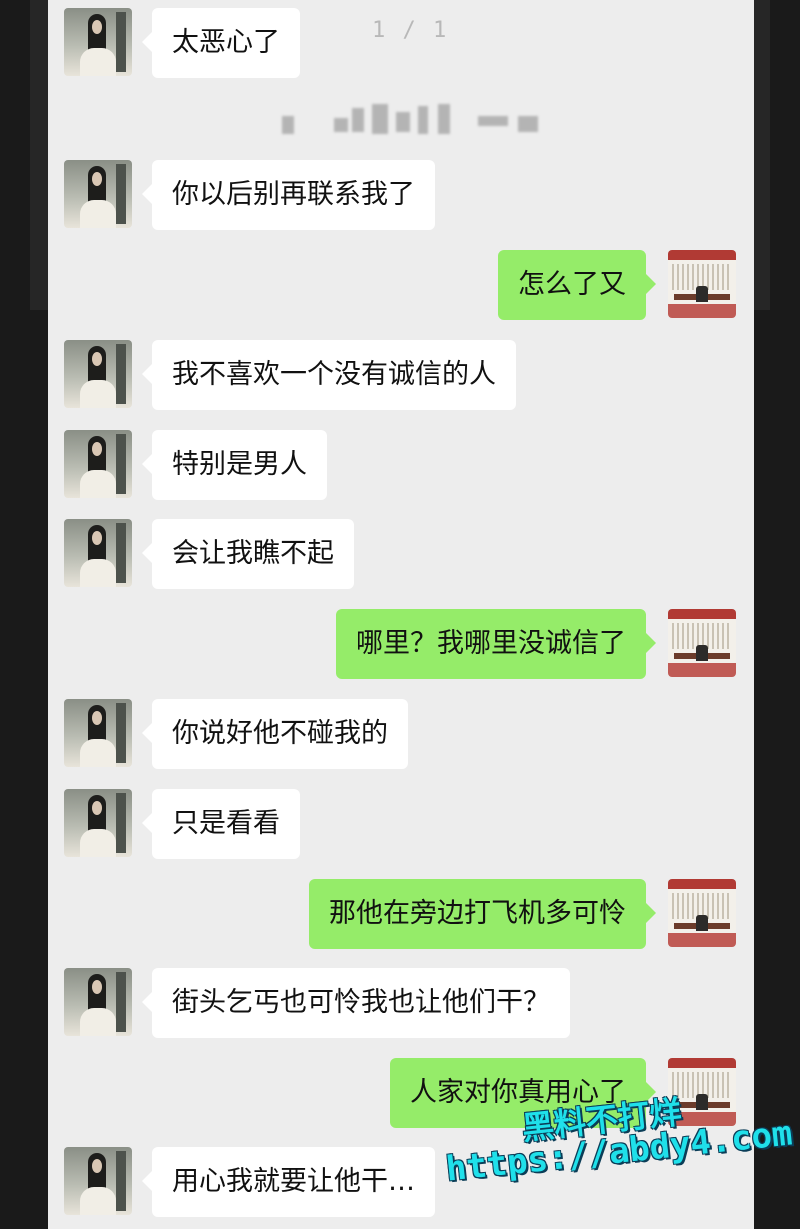 This screenshot has height=1229, width=800. What do you see at coordinates (329, 375) in the screenshot?
I see `incoming-message-bubble: 我不喜欢一个没有诚信的人` at bounding box center [329, 375].